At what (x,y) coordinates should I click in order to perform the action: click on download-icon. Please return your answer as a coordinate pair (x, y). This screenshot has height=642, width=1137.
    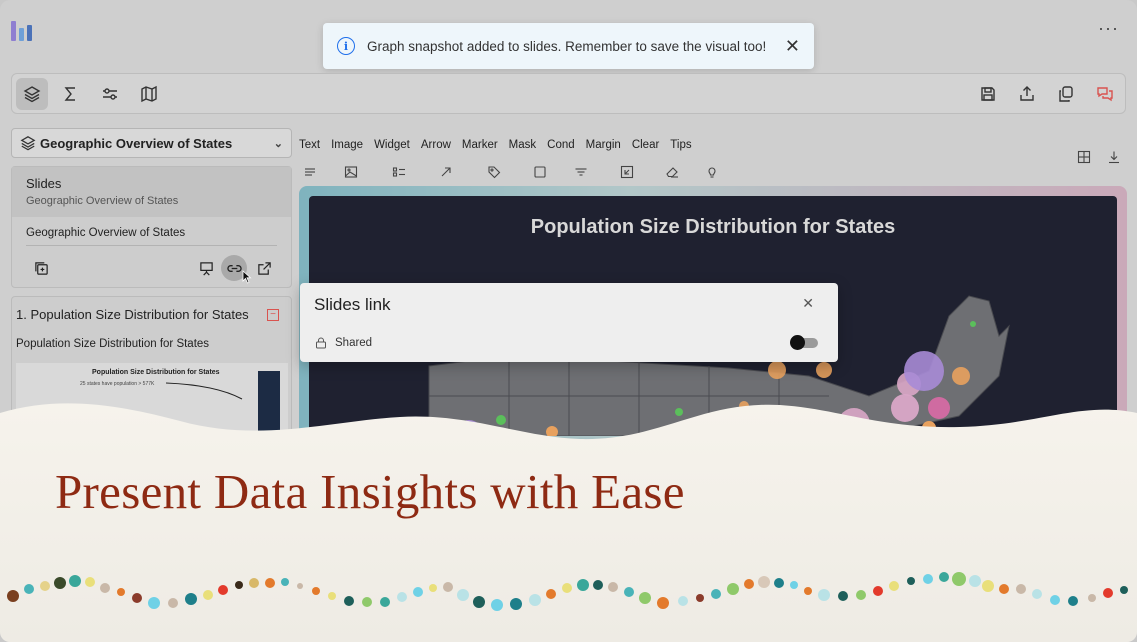
    Looking at the image, I should click on (1114, 157).